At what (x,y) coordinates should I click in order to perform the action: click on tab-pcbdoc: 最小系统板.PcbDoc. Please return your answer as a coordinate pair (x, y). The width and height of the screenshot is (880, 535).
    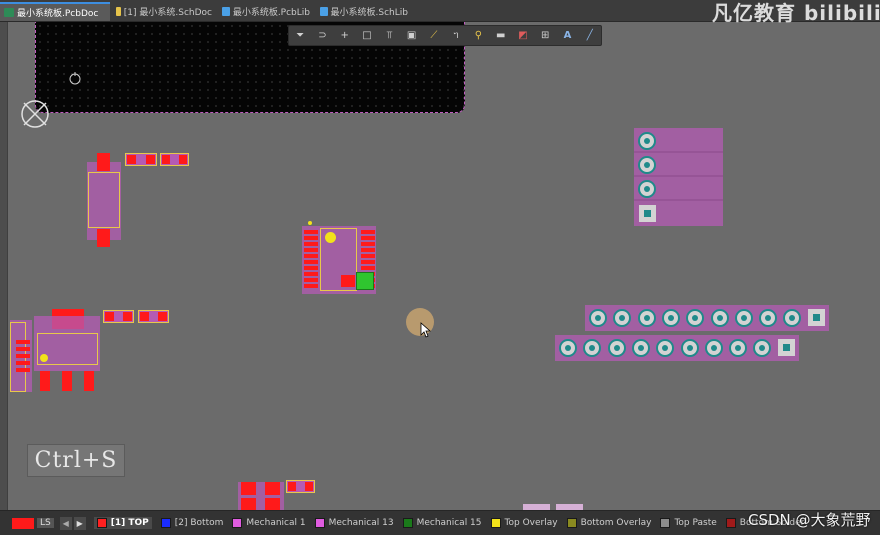
    Looking at the image, I should click on (55, 11).